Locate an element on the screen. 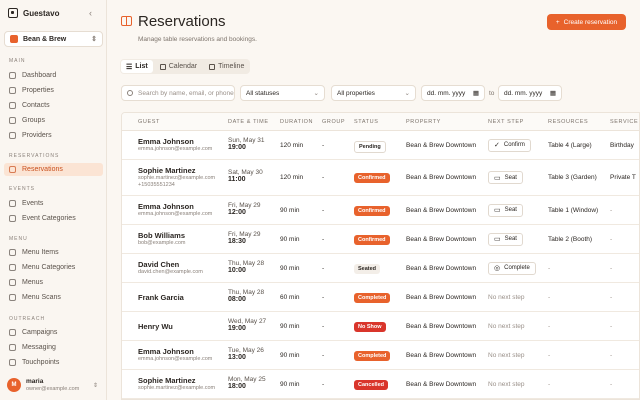  reservation-date: Fri, May 29 is located at coordinates (244, 205).